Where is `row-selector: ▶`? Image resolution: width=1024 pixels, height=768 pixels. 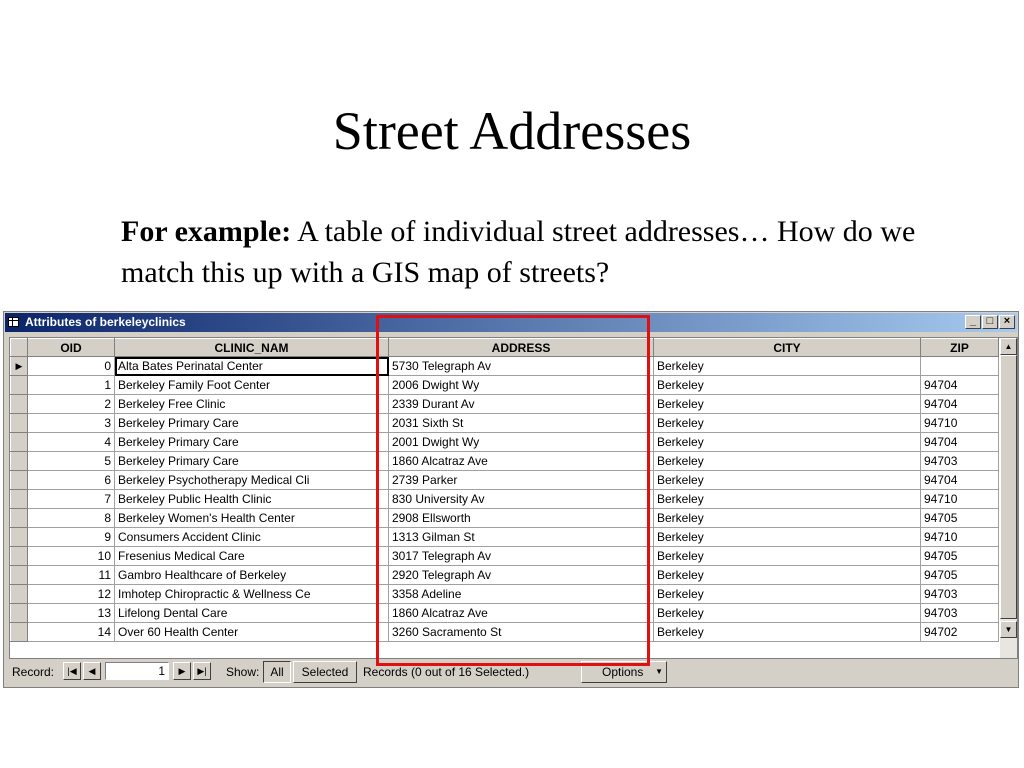 row-selector: ▶ is located at coordinates (19, 366).